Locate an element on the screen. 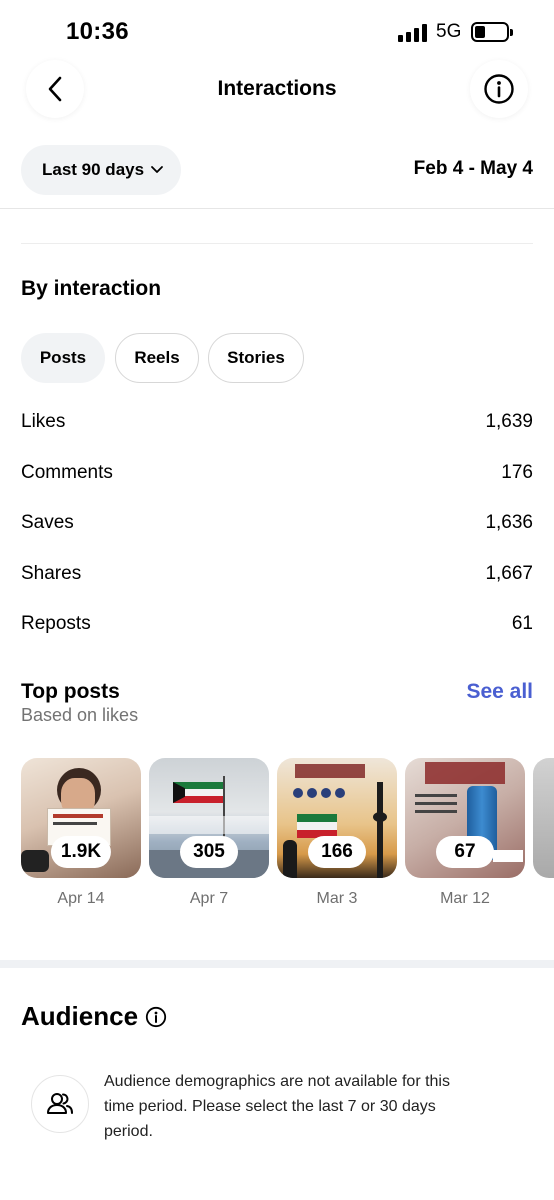 This screenshot has height=1200, width=554. metric-row-shares: Shares 1,667 is located at coordinates (277, 578).